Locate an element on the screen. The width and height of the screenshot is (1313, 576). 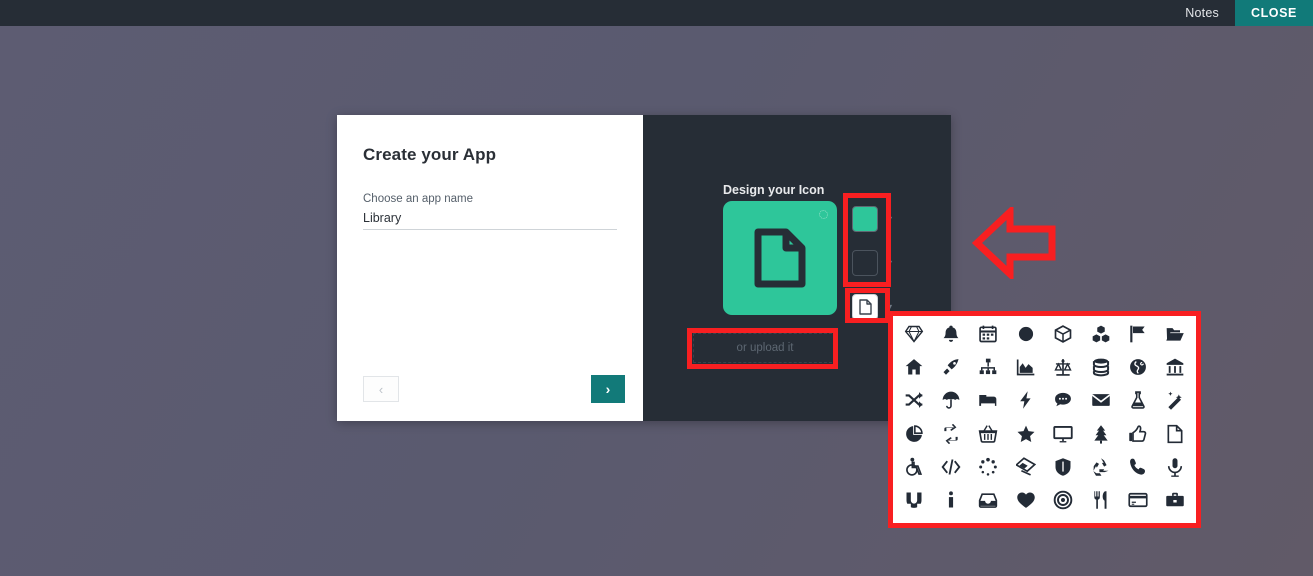
picker-spinner-icon is located at coordinates (988, 469).